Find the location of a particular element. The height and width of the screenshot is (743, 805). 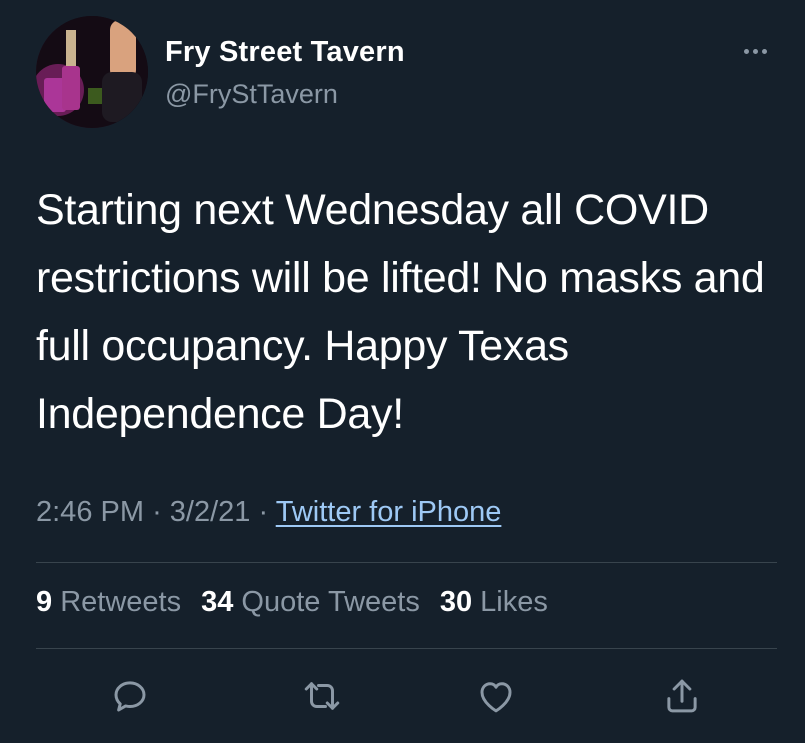

tweet-source-link: Twitter for iPhone is located at coordinates (389, 512).